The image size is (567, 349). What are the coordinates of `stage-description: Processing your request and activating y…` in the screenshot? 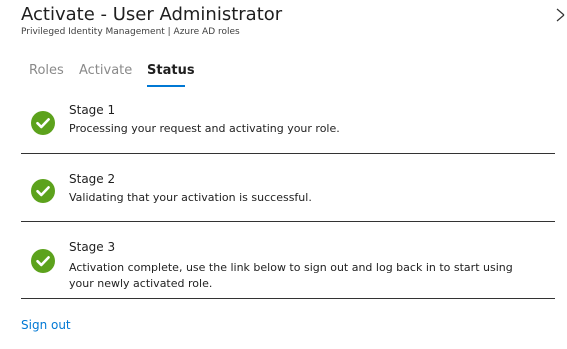 It's located at (204, 128).